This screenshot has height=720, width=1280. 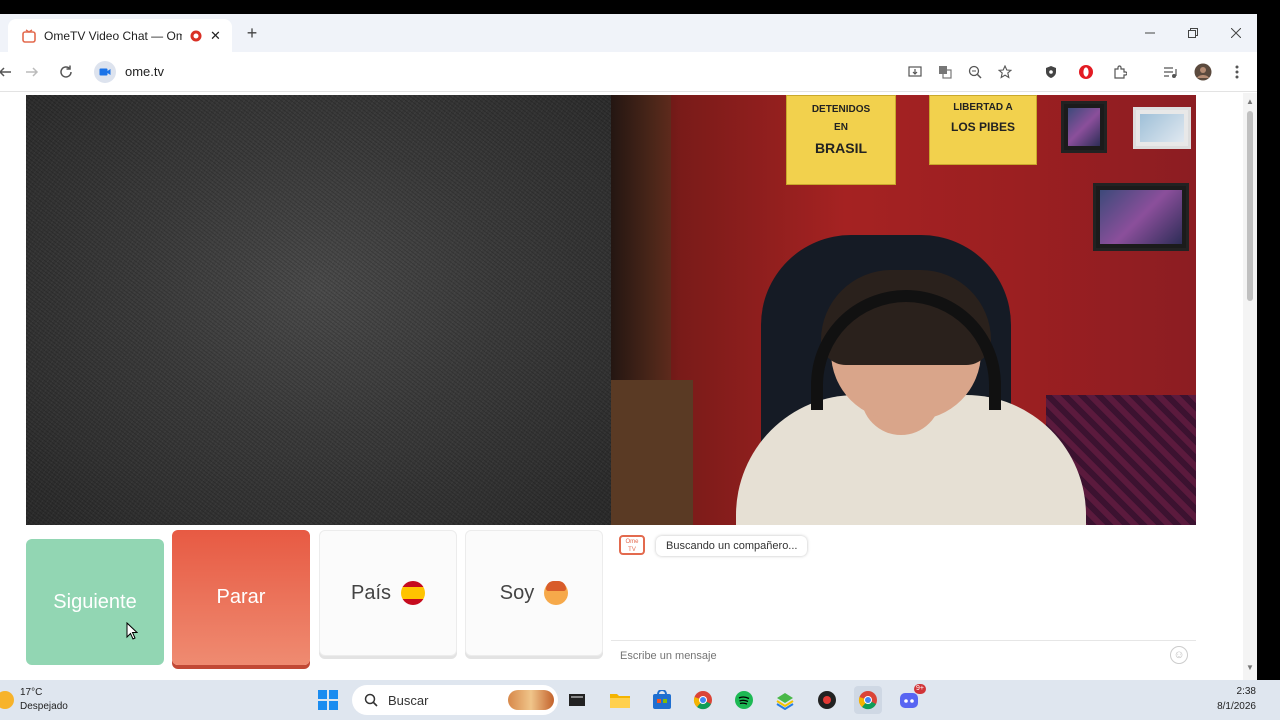 What do you see at coordinates (1246, 691) in the screenshot?
I see `clock-time: 2:38` at bounding box center [1246, 691].